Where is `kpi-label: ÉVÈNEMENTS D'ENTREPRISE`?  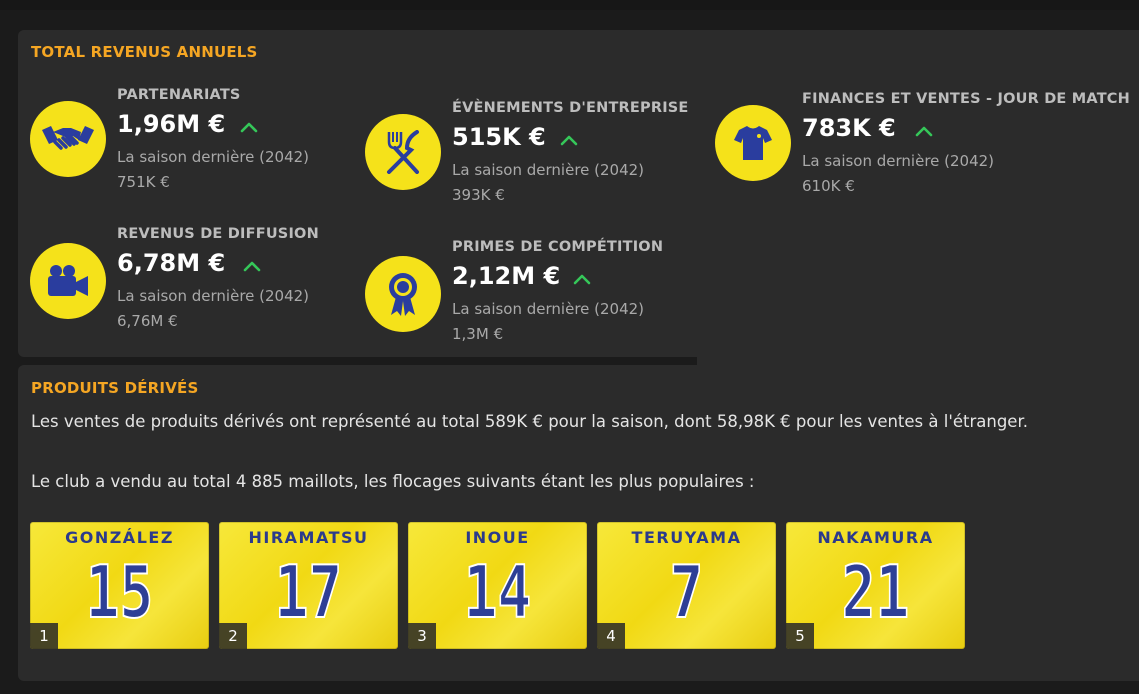 kpi-label: ÉVÈNEMENTS D'ENTREPRISE is located at coordinates (570, 108).